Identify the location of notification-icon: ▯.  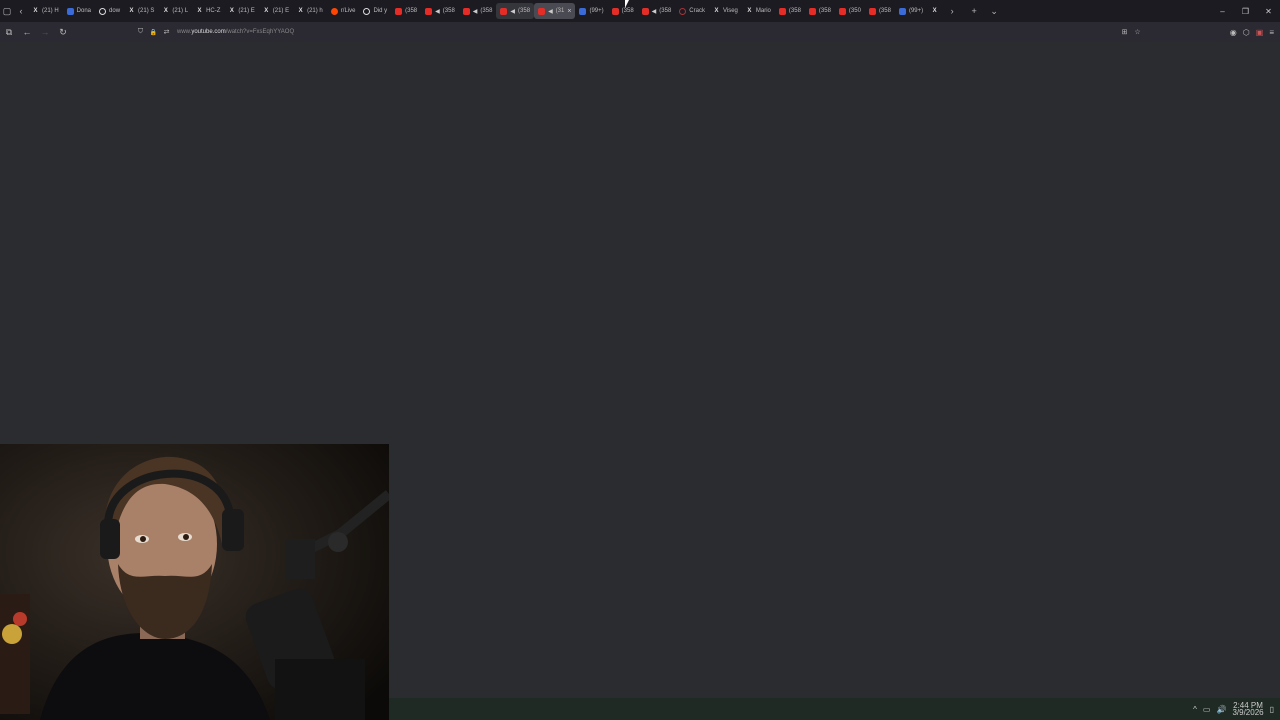
(1272, 709).